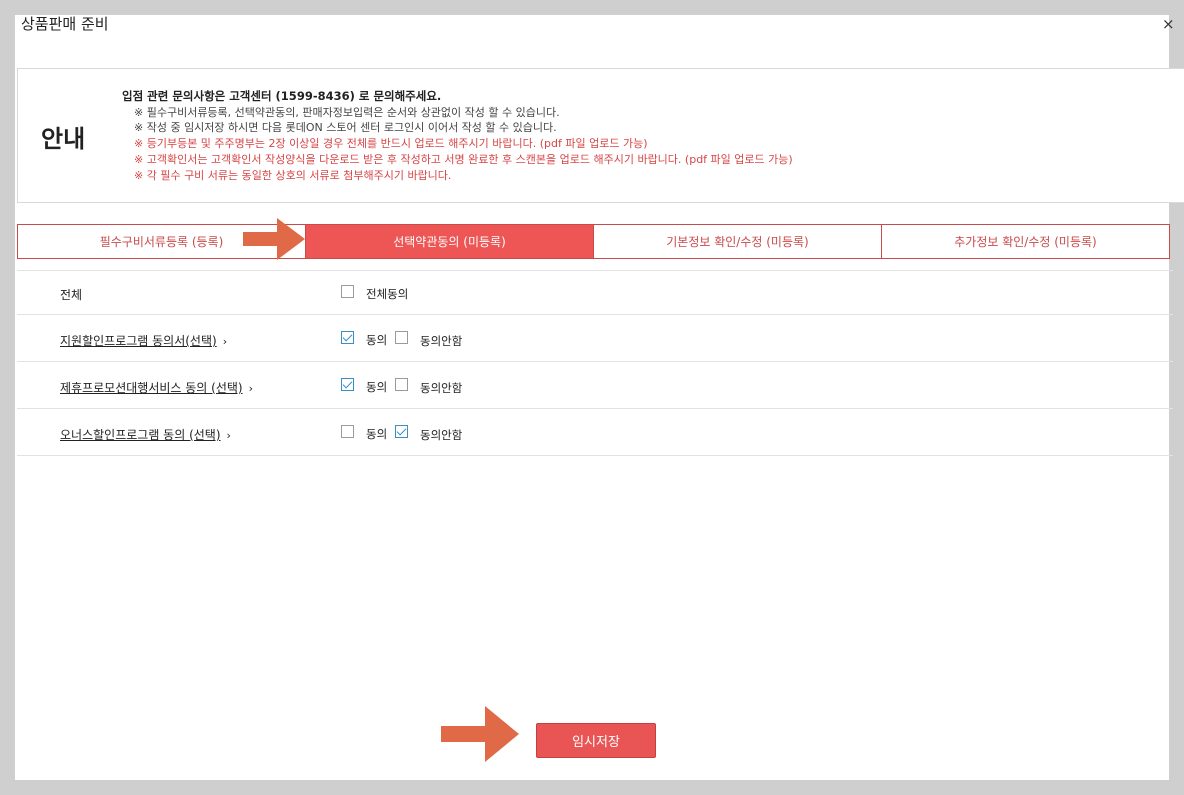 The height and width of the screenshot is (795, 1184). What do you see at coordinates (347, 291) in the screenshot?
I see `agree-all-checkbox` at bounding box center [347, 291].